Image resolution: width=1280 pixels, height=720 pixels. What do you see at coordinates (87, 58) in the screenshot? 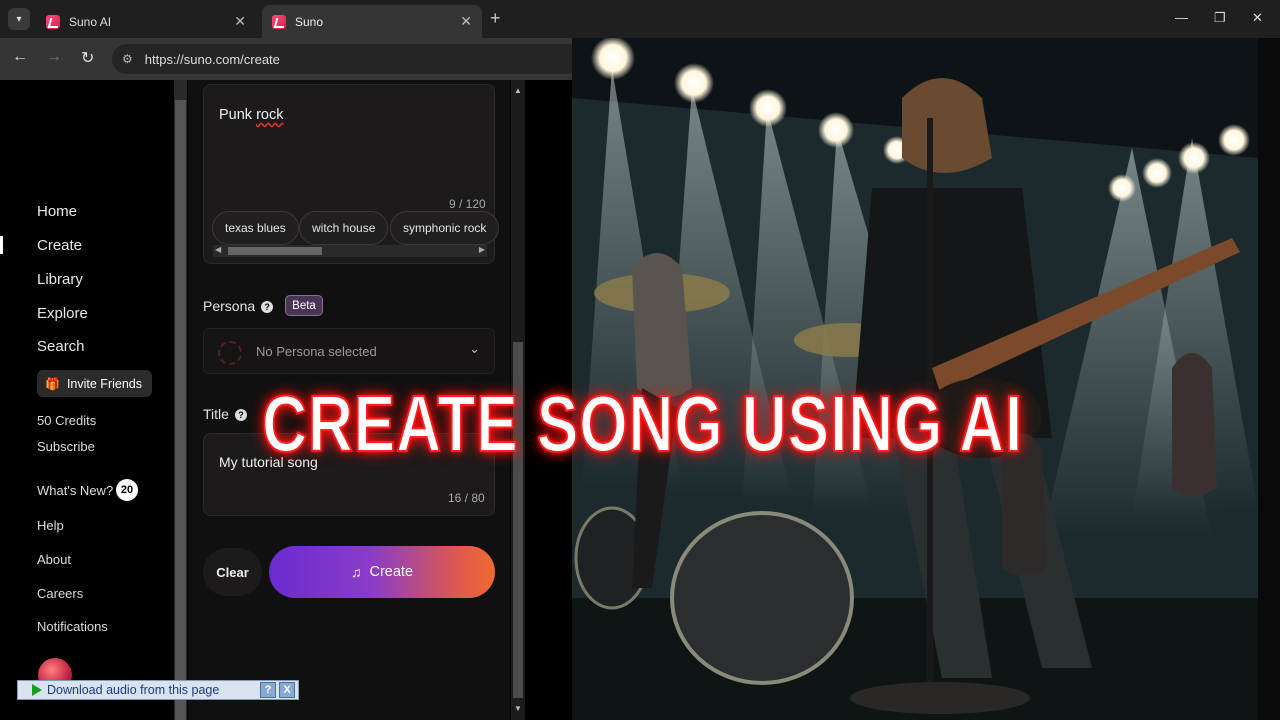
I see `reload-icon: ↻` at bounding box center [87, 58].